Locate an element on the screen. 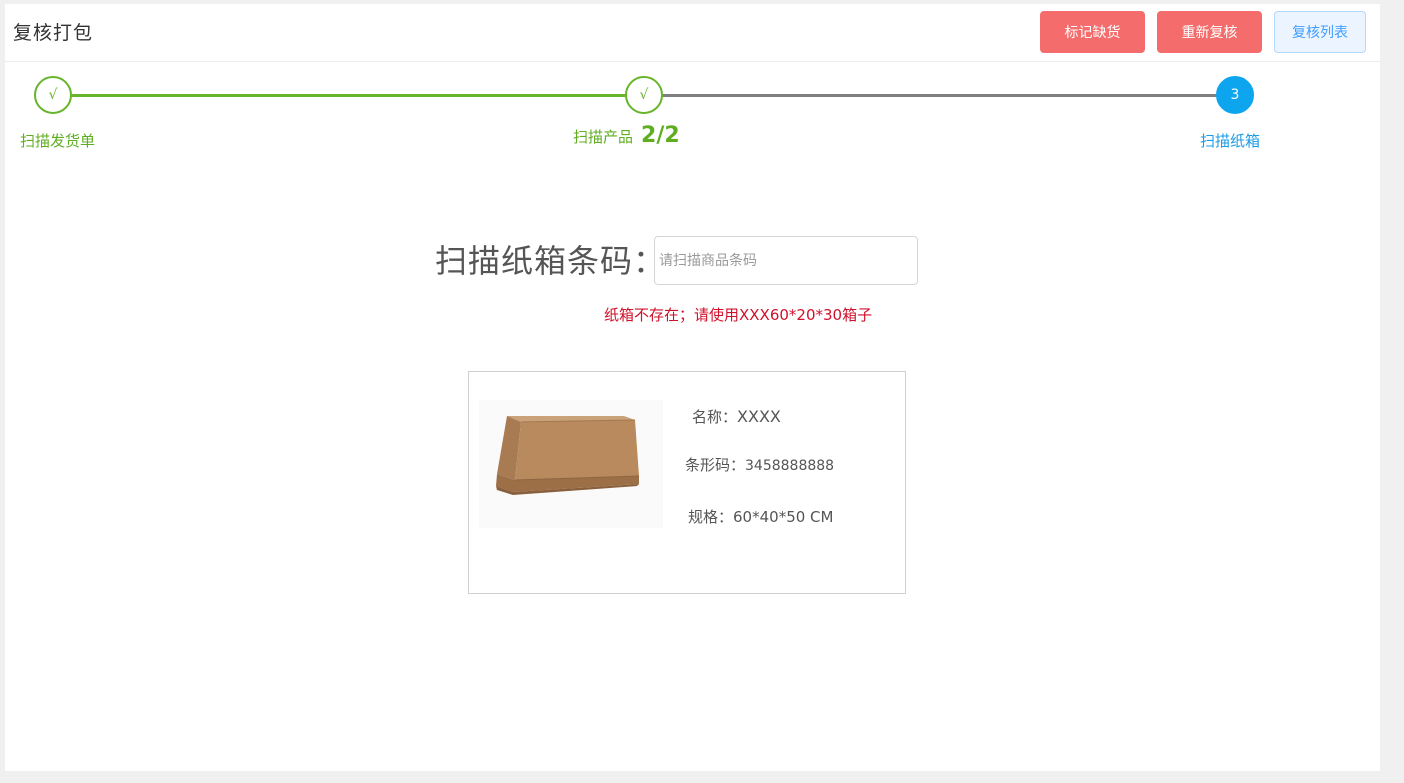  step-2-label: 扫描产品 is located at coordinates (603, 137).